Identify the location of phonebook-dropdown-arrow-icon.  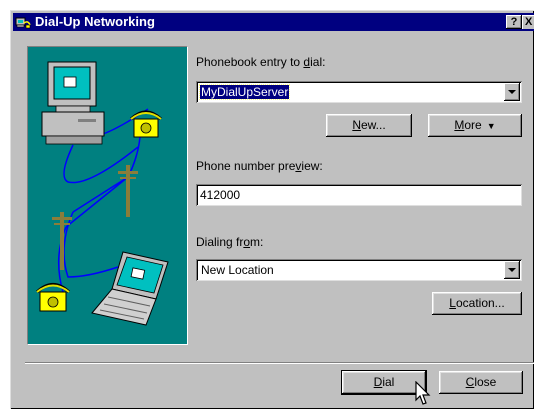
(512, 92).